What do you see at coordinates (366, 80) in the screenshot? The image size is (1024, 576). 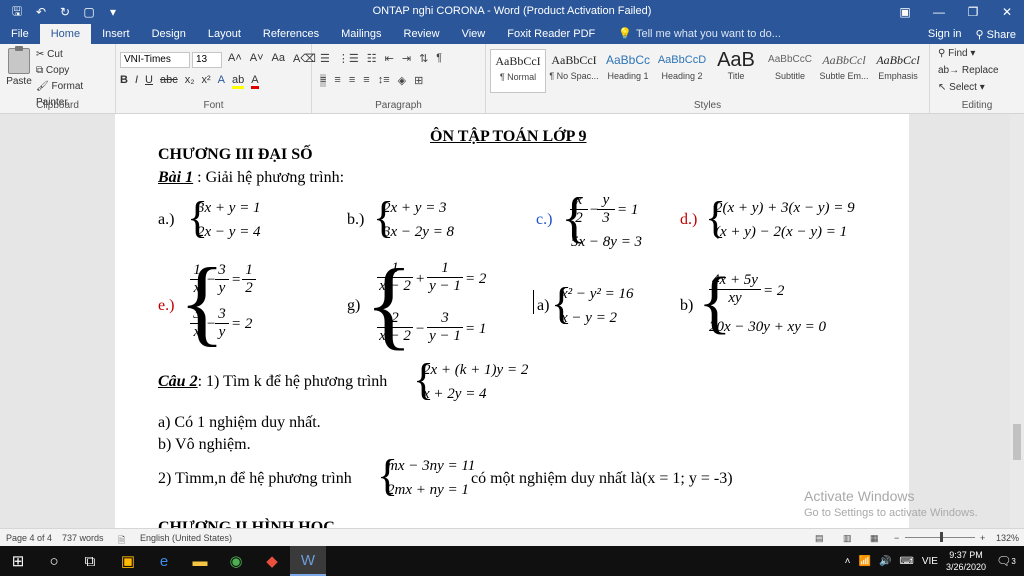 I see `justify-icon: ≡` at bounding box center [366, 80].